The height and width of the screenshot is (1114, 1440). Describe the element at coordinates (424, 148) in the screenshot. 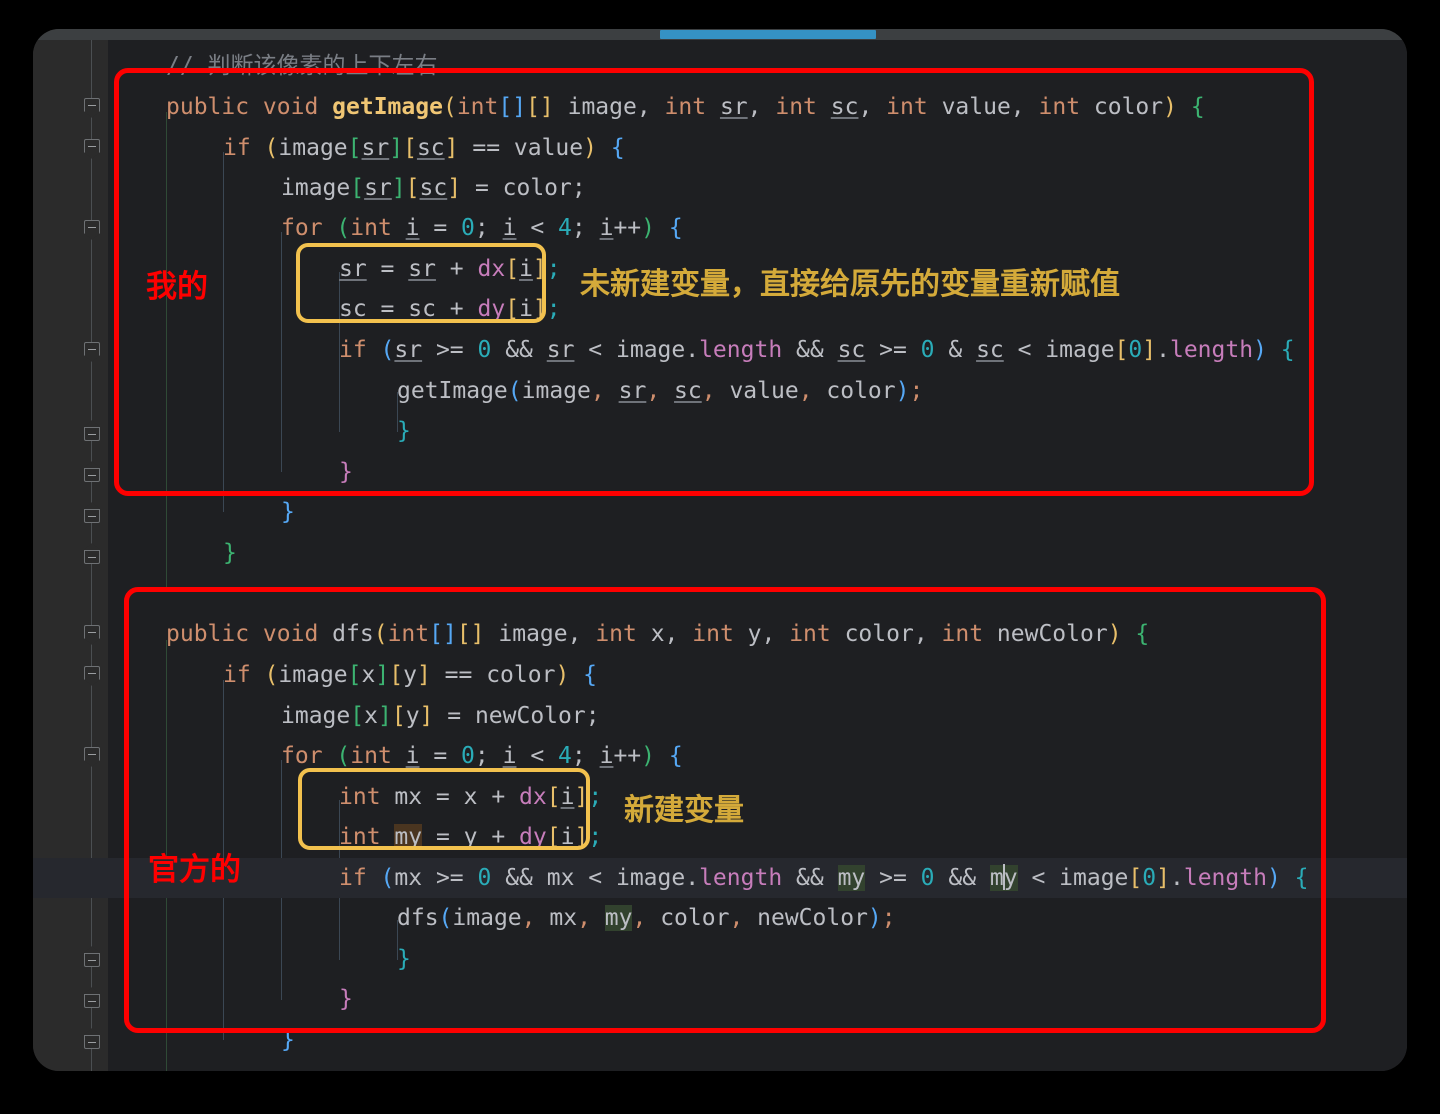

I see `code-line: if (image[sr][sc] == value) {` at that location.